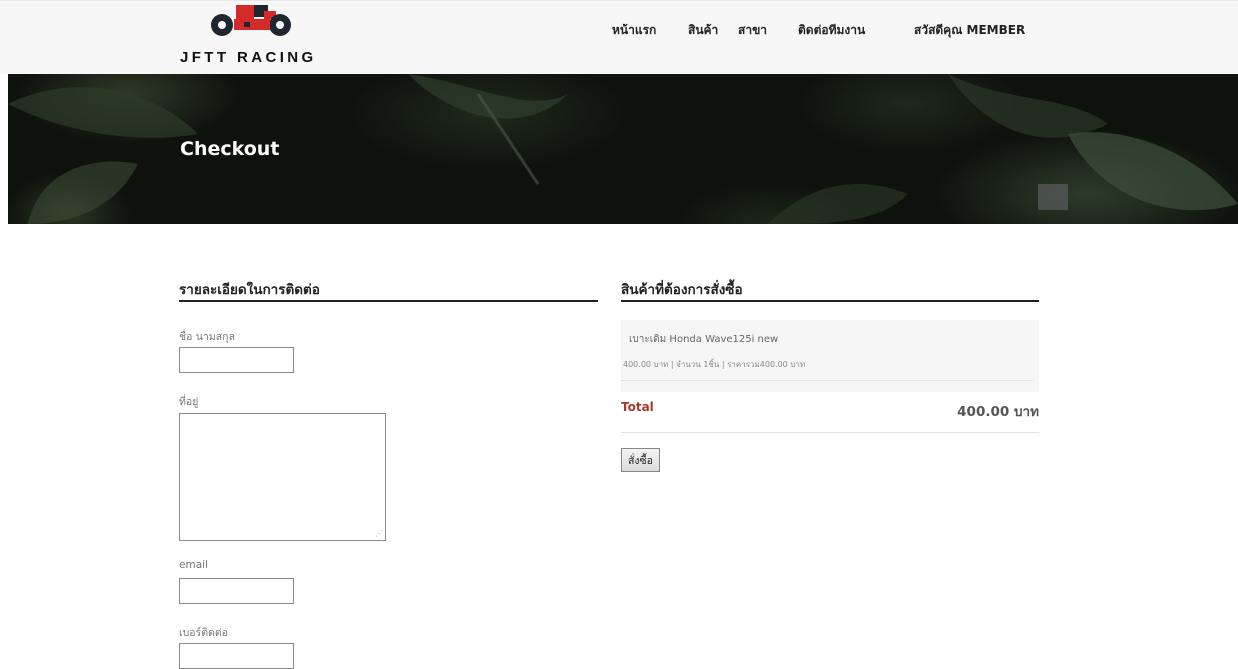  Describe the element at coordinates (236, 360) in the screenshot. I see `name-input` at that location.